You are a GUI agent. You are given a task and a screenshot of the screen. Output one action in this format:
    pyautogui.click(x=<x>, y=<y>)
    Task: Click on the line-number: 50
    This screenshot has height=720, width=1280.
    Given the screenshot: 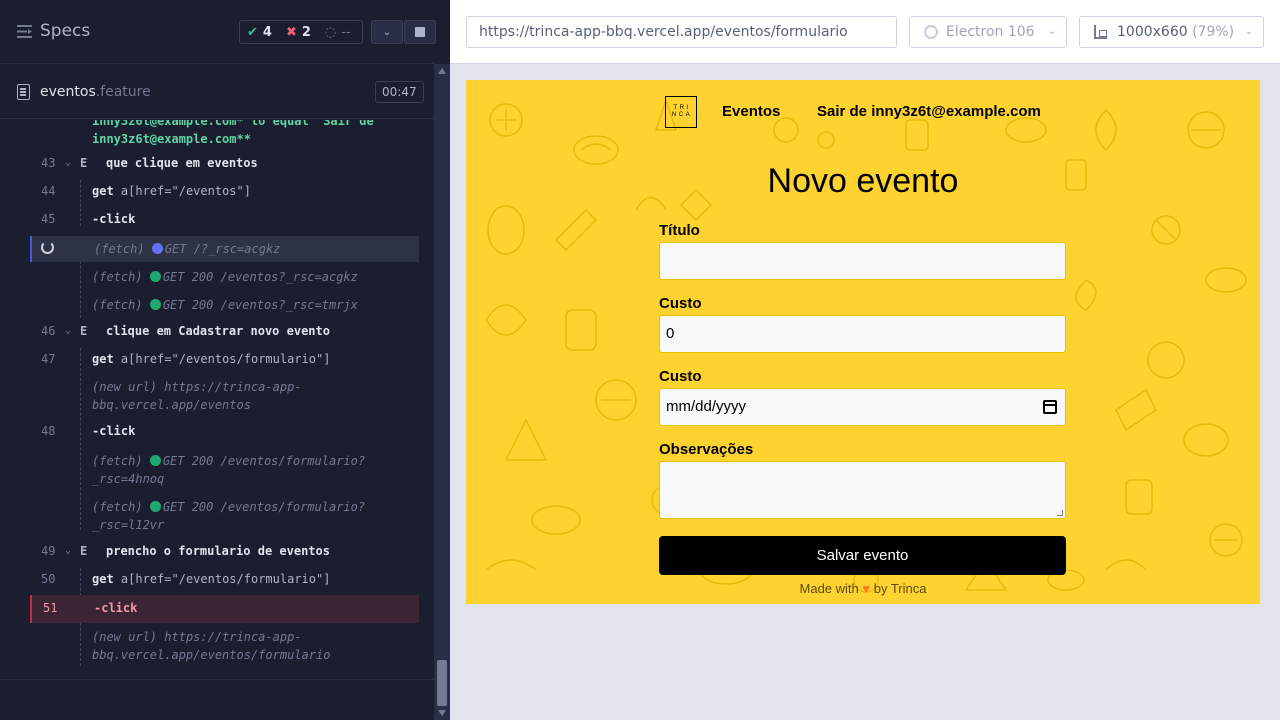 What is the action you would take?
    pyautogui.click(x=48, y=579)
    